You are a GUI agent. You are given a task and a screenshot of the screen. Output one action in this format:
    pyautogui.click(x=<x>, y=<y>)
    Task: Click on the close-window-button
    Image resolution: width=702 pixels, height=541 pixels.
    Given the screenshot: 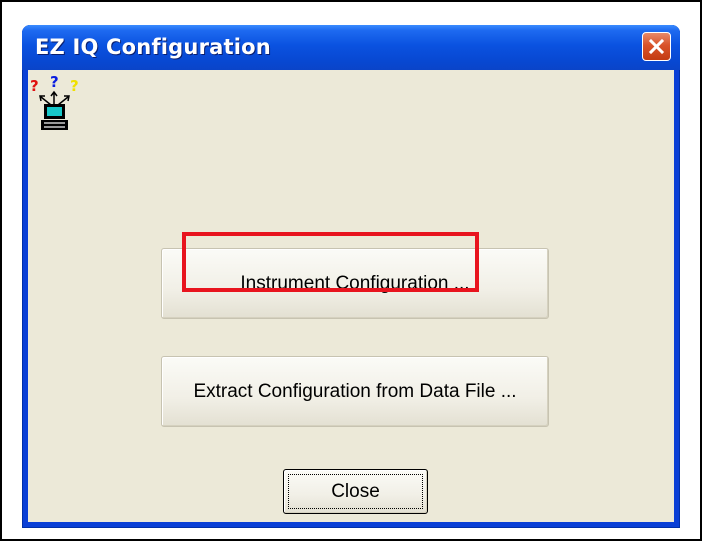 What is the action you would take?
    pyautogui.click(x=656, y=46)
    